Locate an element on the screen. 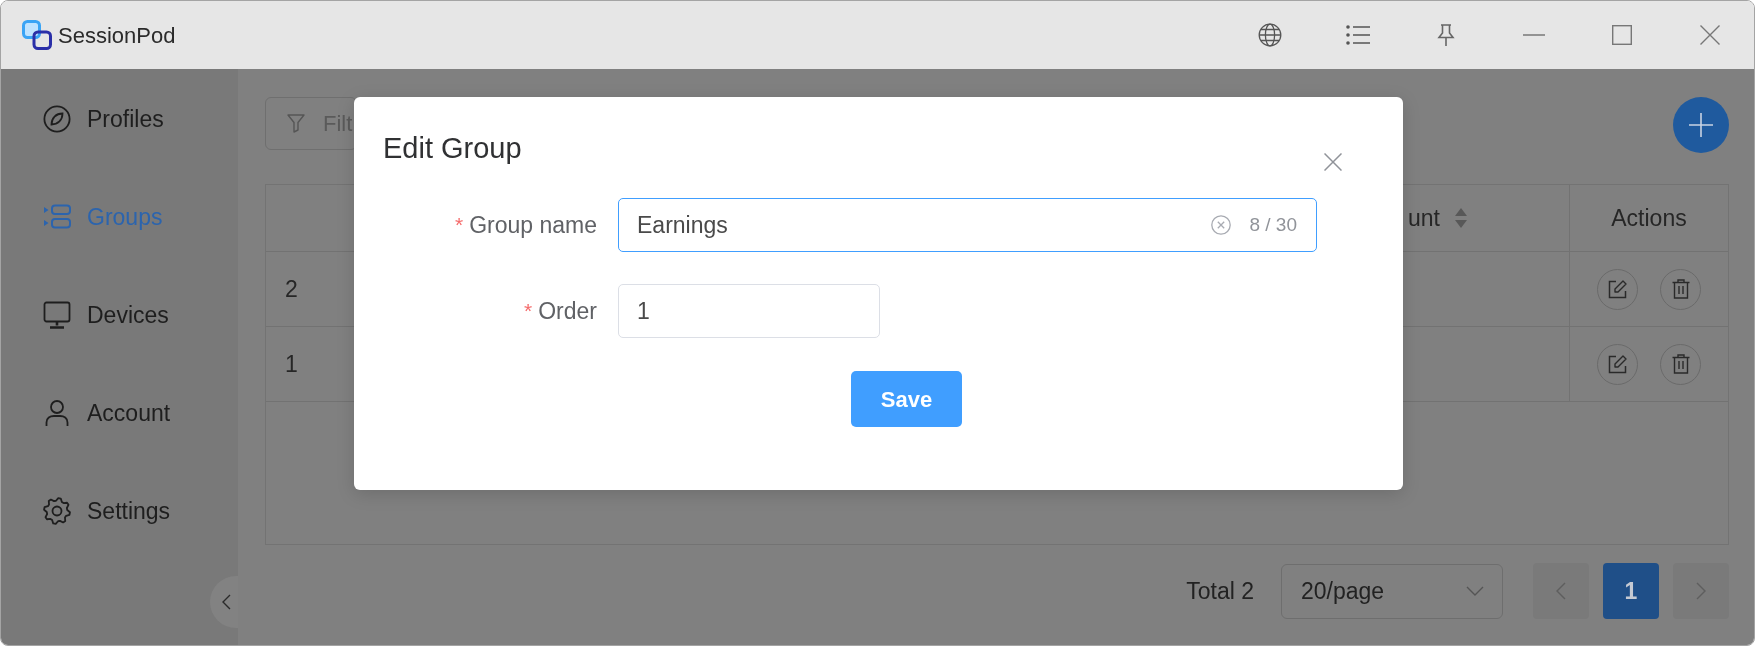 The image size is (1755, 646). globe-icon is located at coordinates (1270, 35).